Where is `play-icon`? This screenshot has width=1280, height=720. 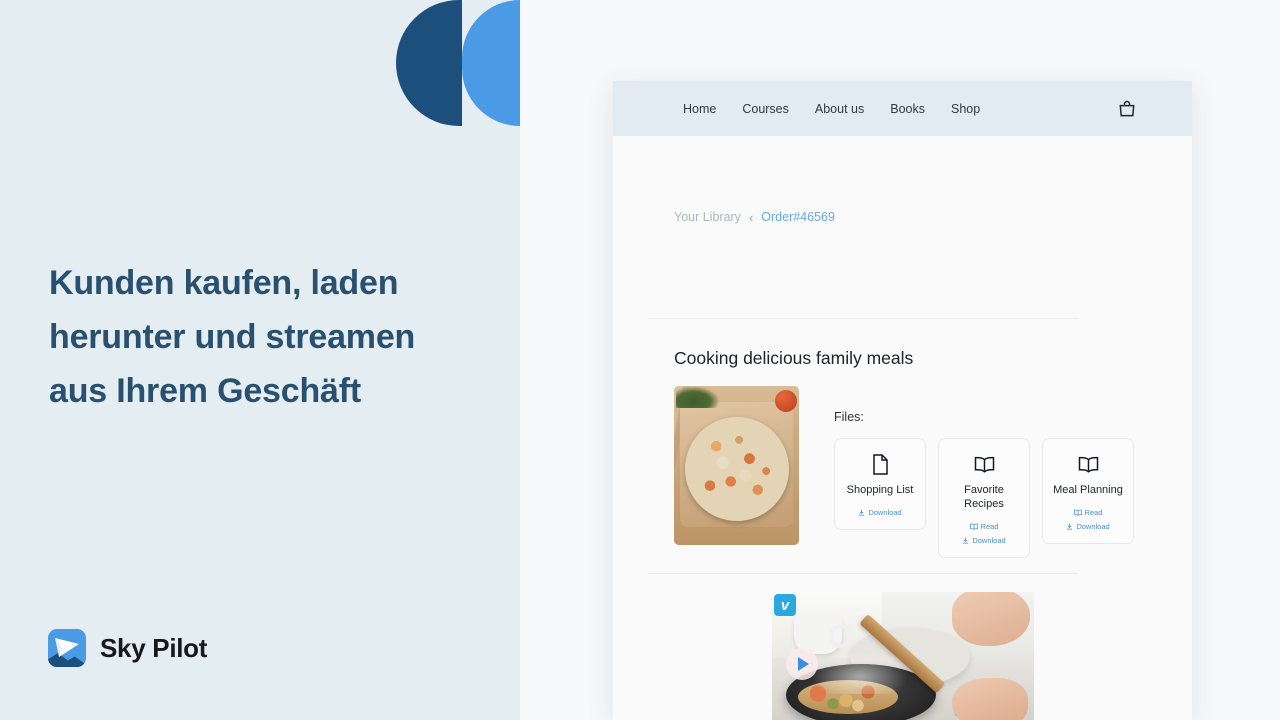
play-icon is located at coordinates (803, 664).